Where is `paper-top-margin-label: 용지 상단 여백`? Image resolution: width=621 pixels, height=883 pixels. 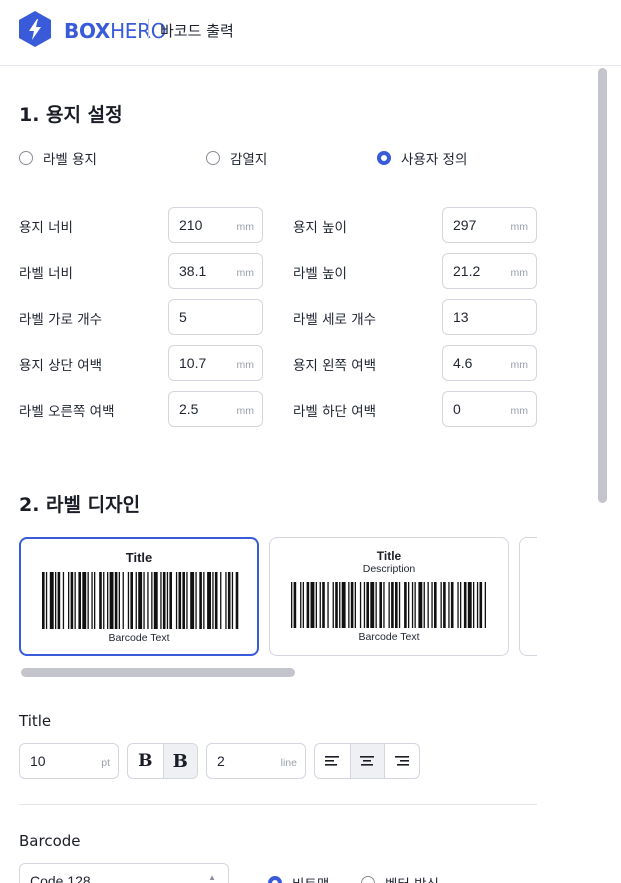
paper-top-margin-label: 용지 상단 여백 is located at coordinates (61, 366).